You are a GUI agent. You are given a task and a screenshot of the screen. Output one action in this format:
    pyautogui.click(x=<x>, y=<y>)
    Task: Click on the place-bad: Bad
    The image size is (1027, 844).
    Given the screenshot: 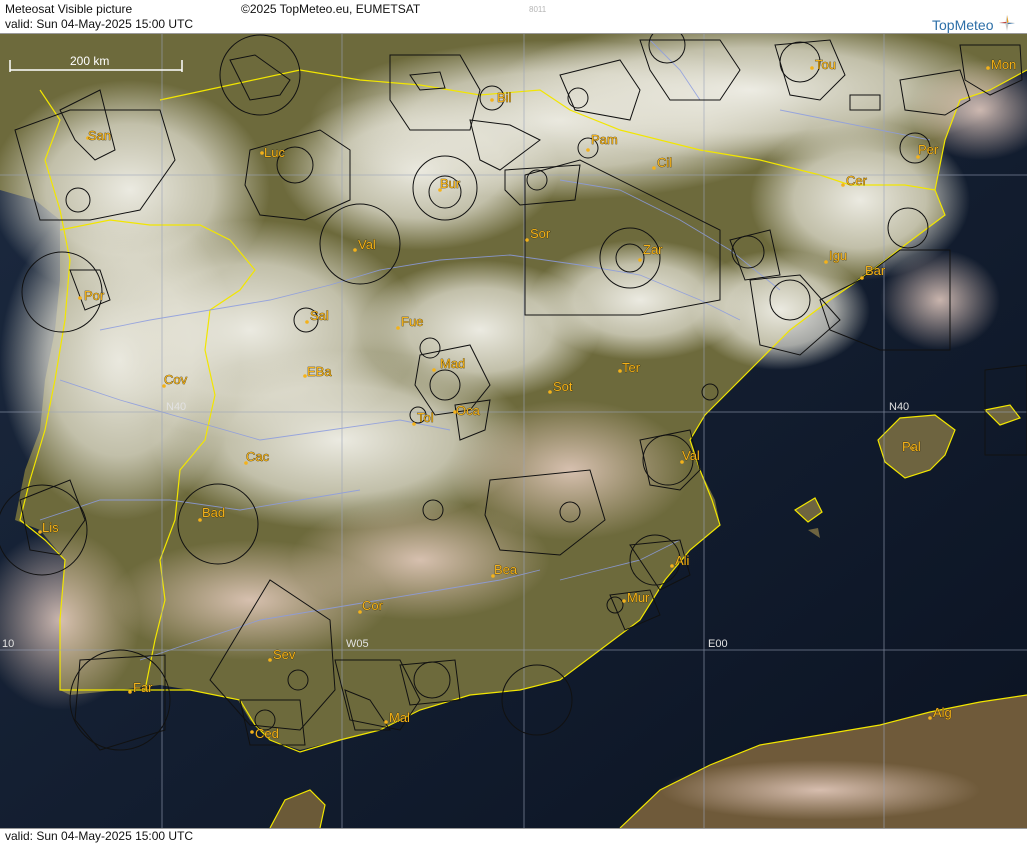 What is the action you would take?
    pyautogui.click(x=211, y=513)
    